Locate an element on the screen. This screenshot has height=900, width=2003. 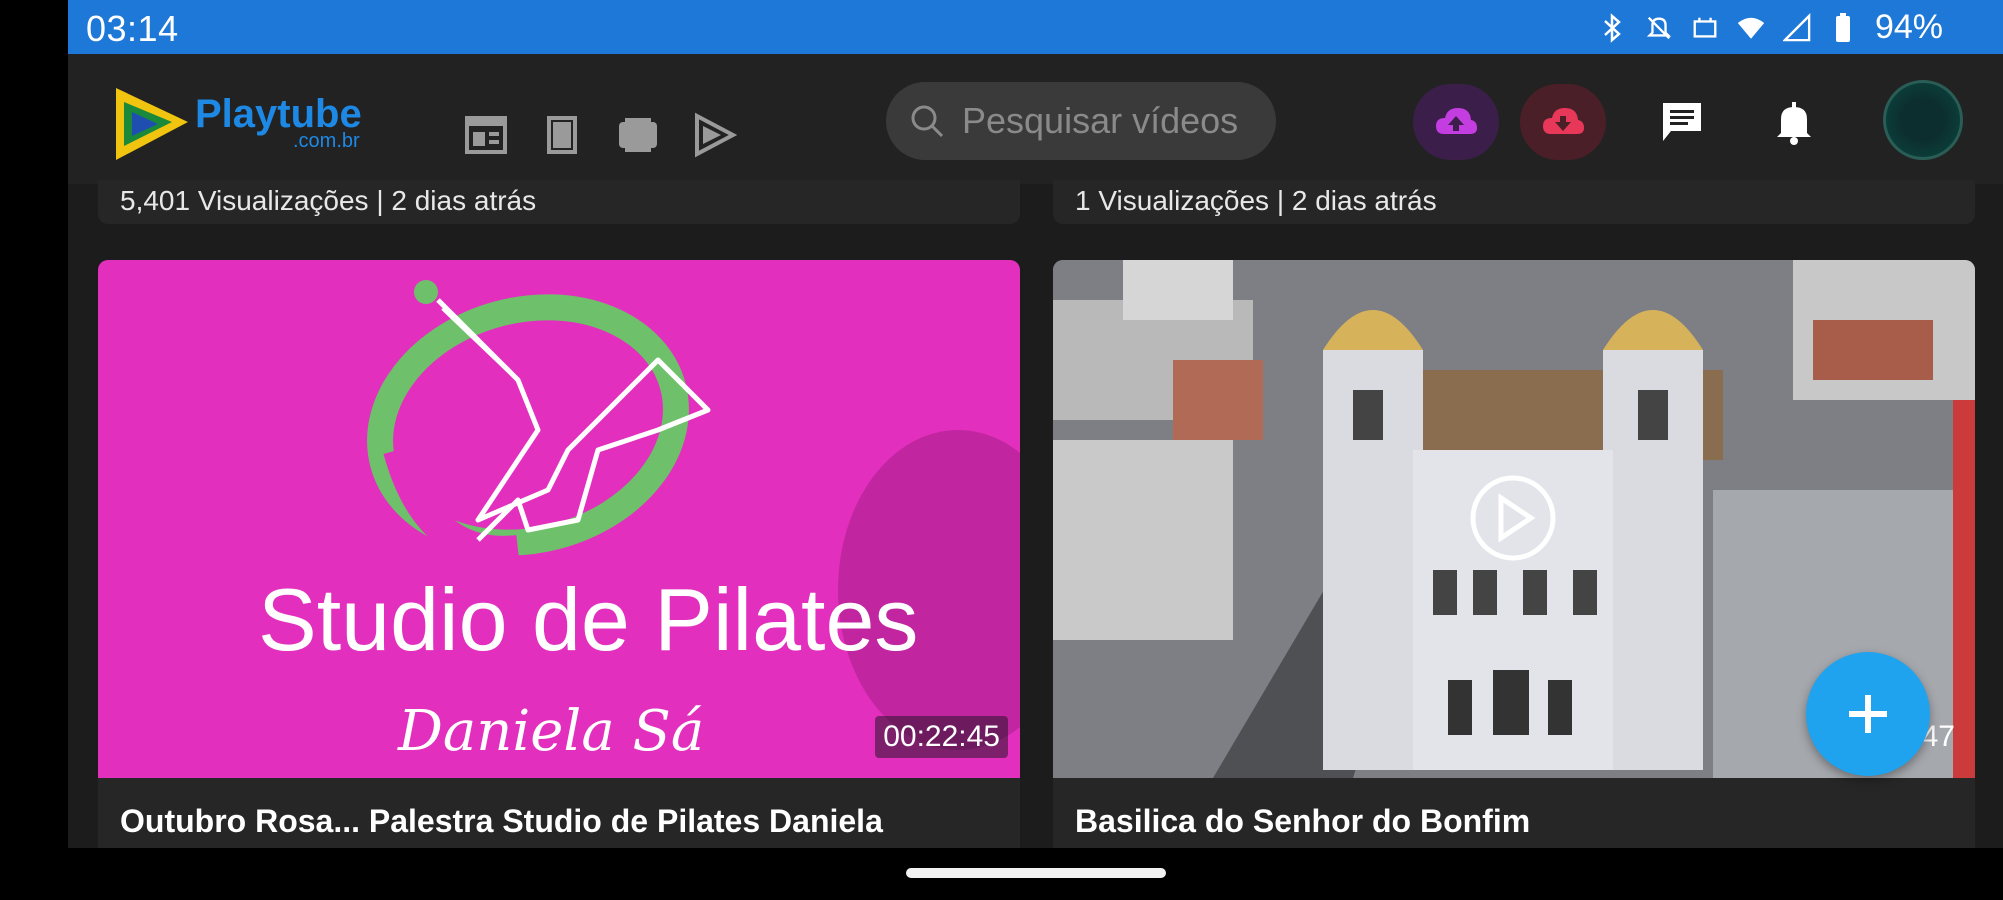
video-meta-previous-2: 1 Visualizações | 2 dias atrás is located at coordinates (1514, 202).